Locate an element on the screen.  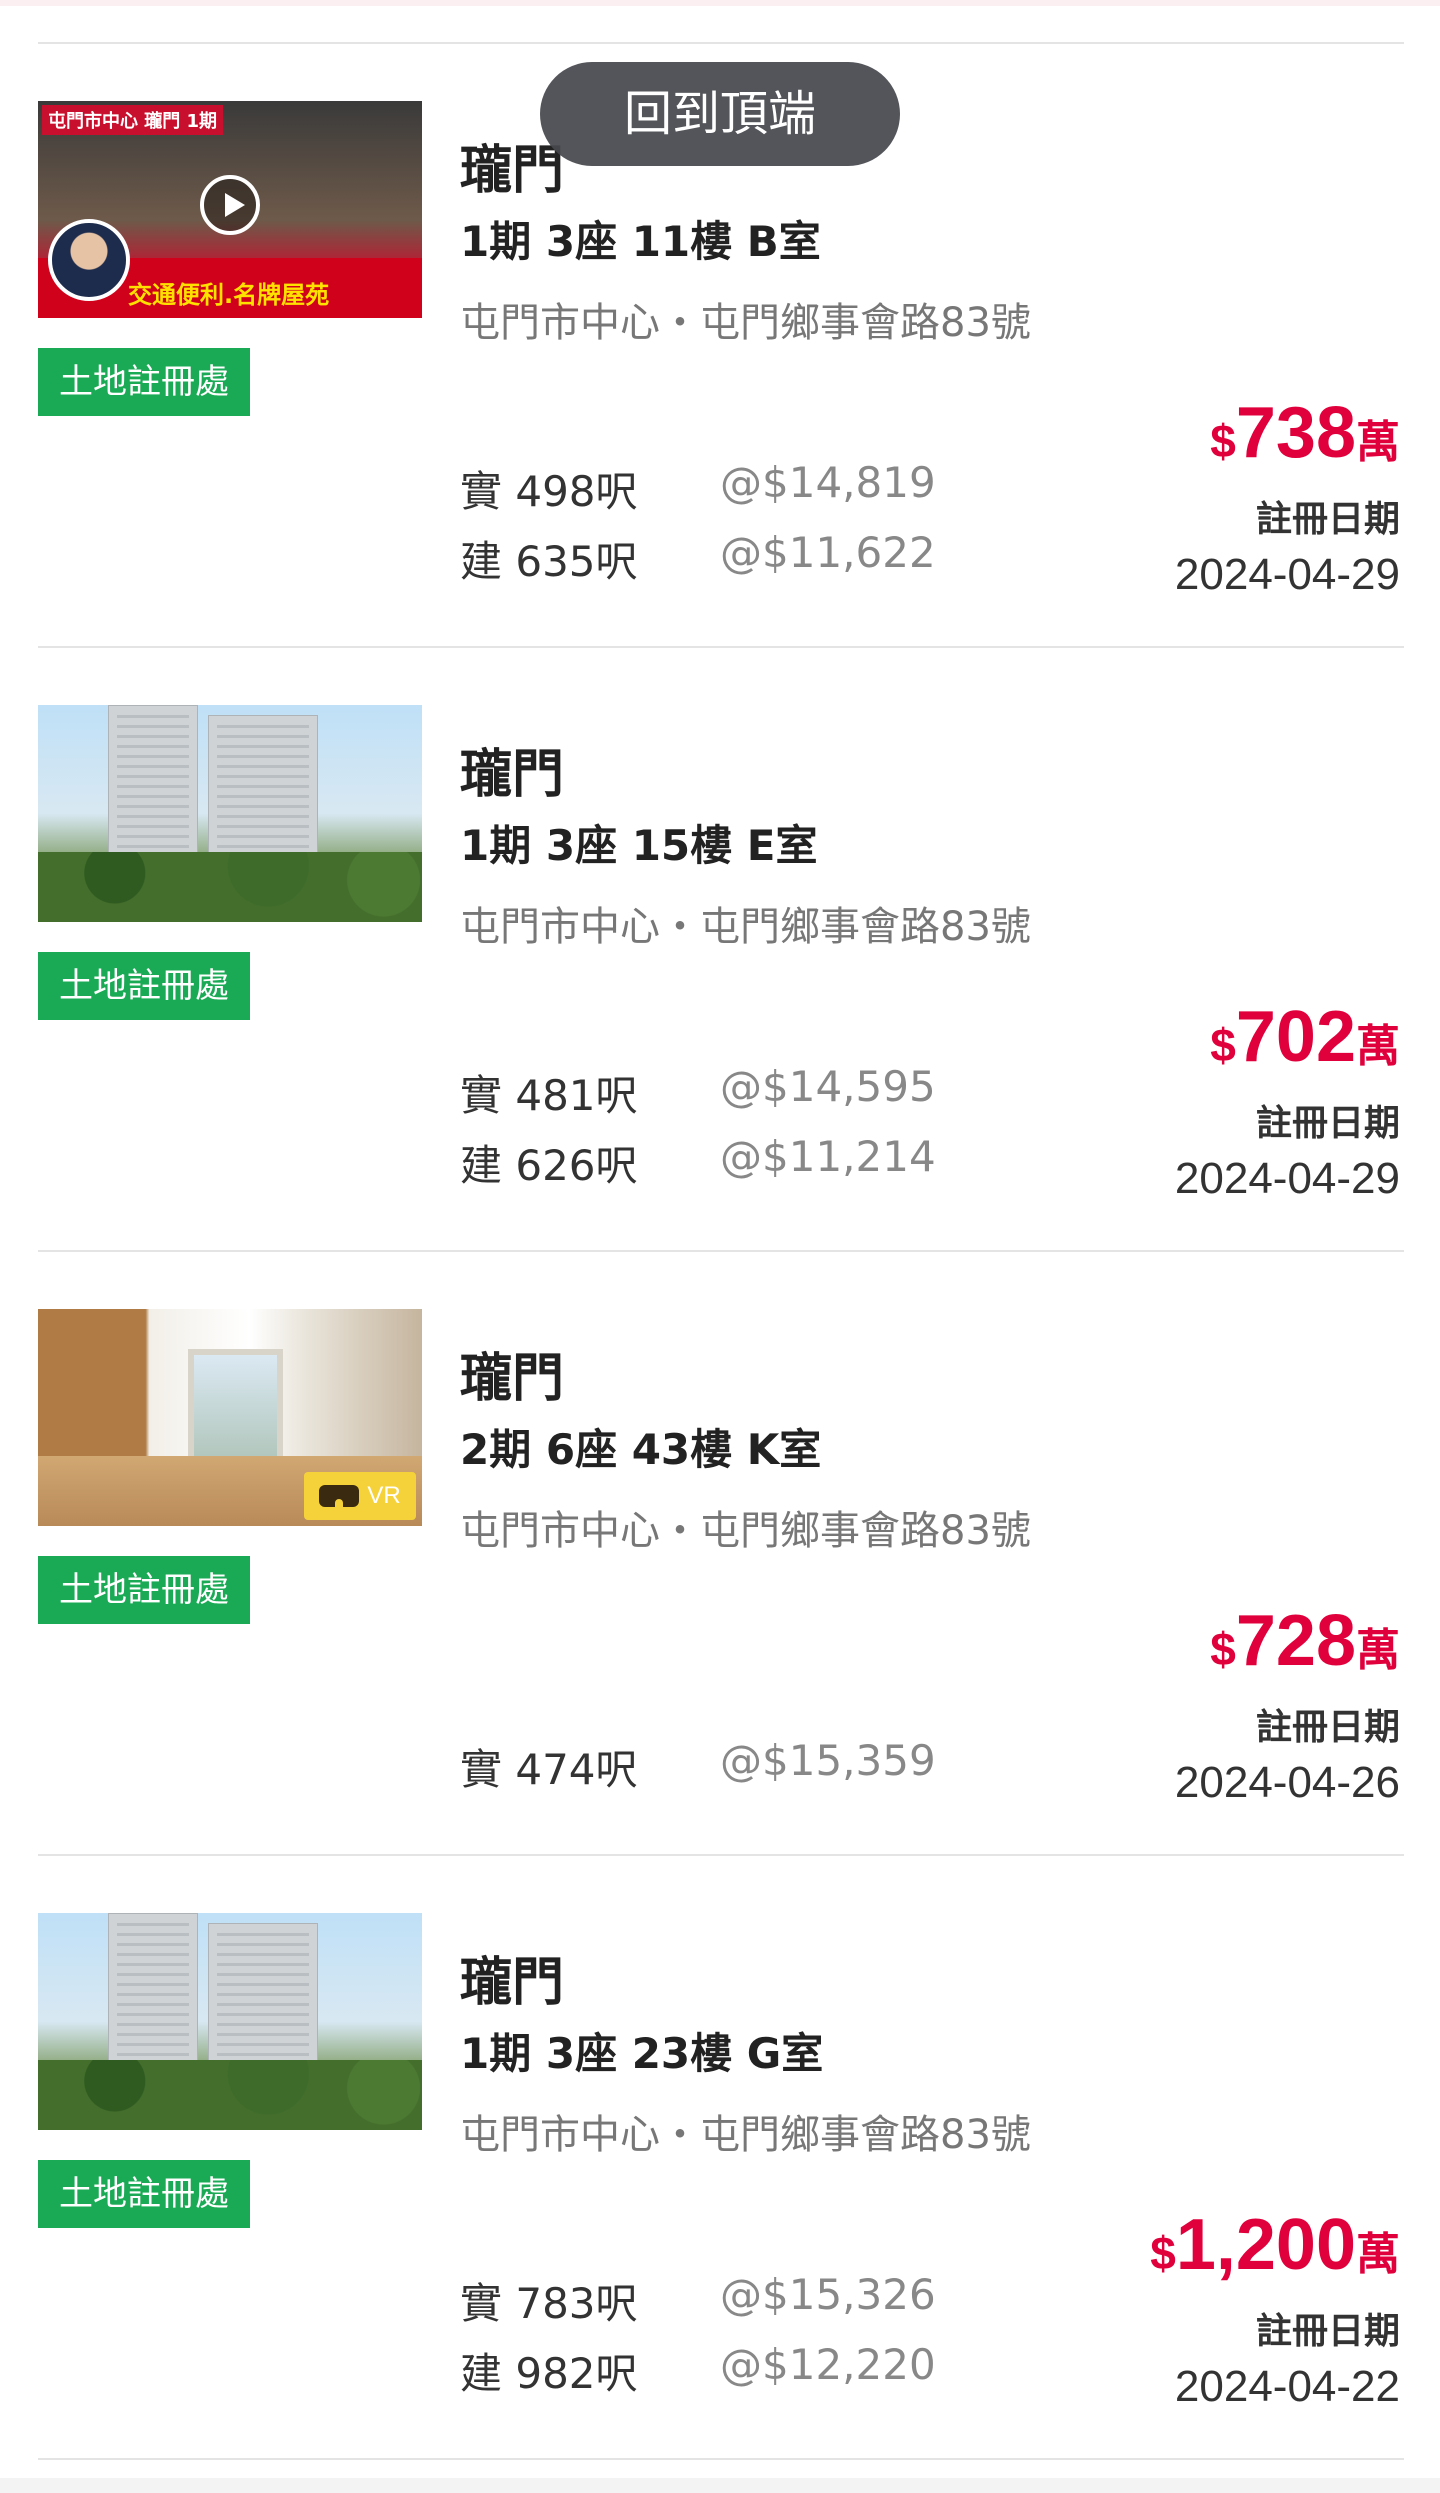
top-strip is located at coordinates (720, 3).